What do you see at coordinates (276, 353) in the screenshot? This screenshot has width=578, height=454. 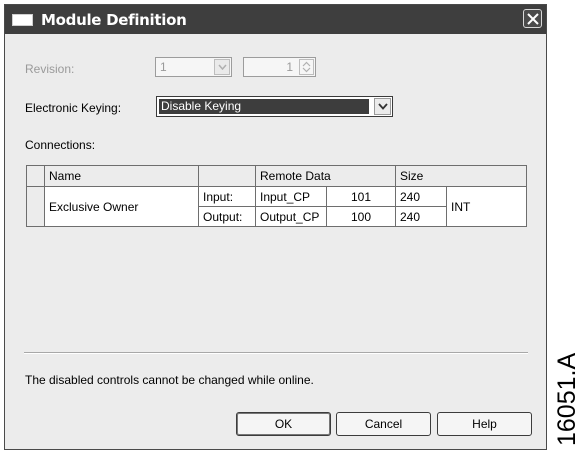 I see `divider` at bounding box center [276, 353].